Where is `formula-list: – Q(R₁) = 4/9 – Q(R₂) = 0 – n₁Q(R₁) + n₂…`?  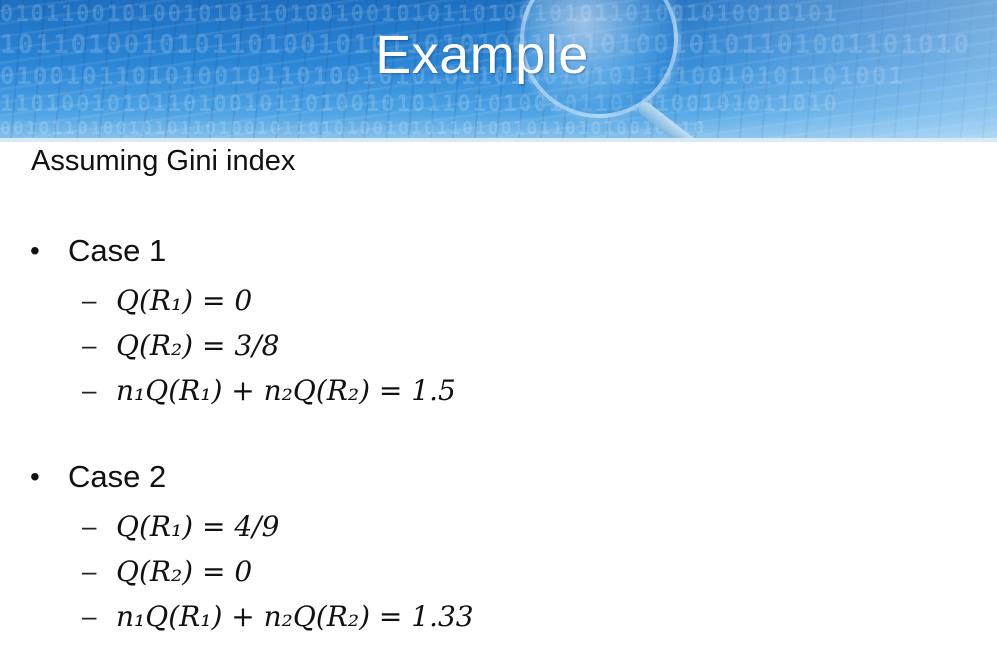
formula-list: – Q(R₁) = 4/9 – Q(R₂) = 0 – n₁Q(R₁) + n₂… is located at coordinates (252, 571).